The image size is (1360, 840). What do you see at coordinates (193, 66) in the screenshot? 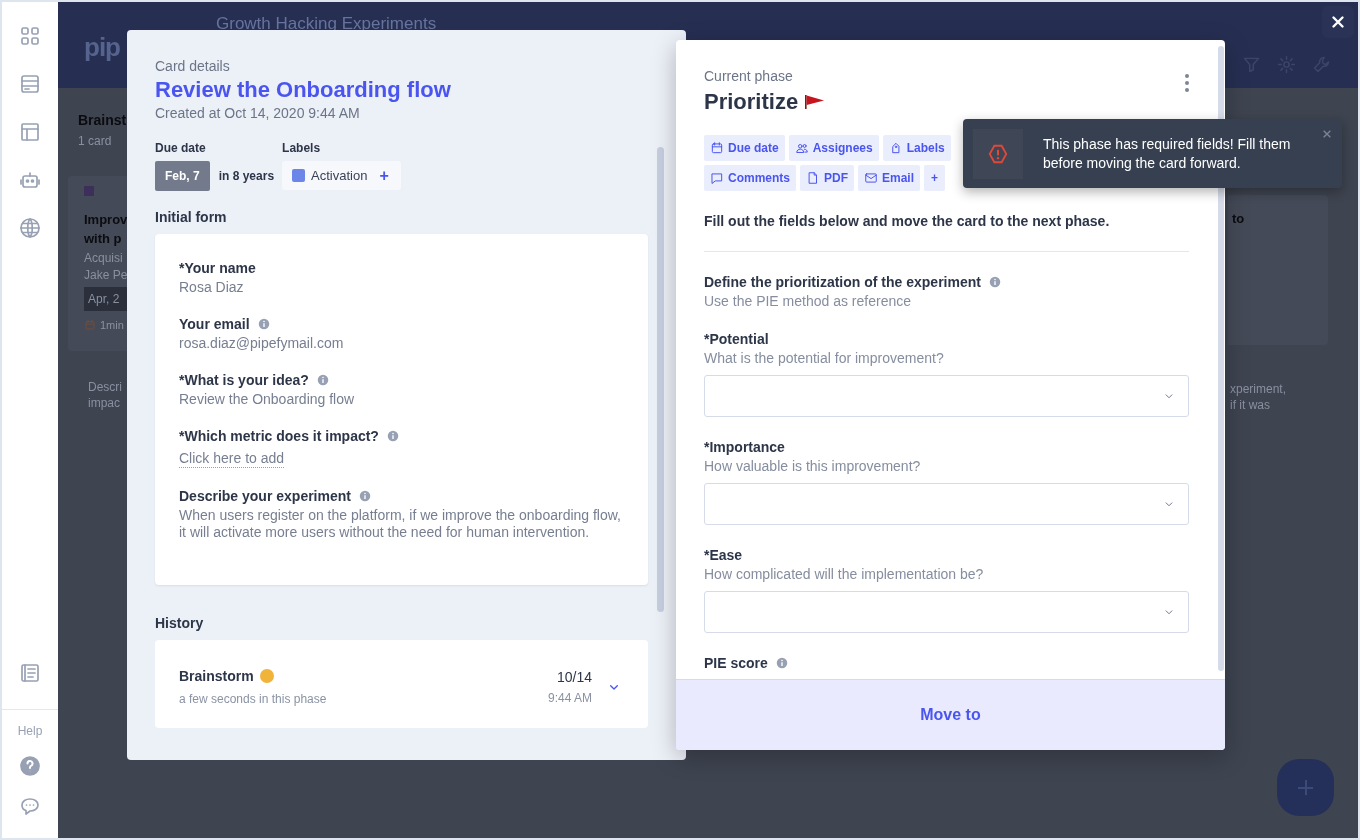
I see `panel-heading: Card details` at bounding box center [193, 66].